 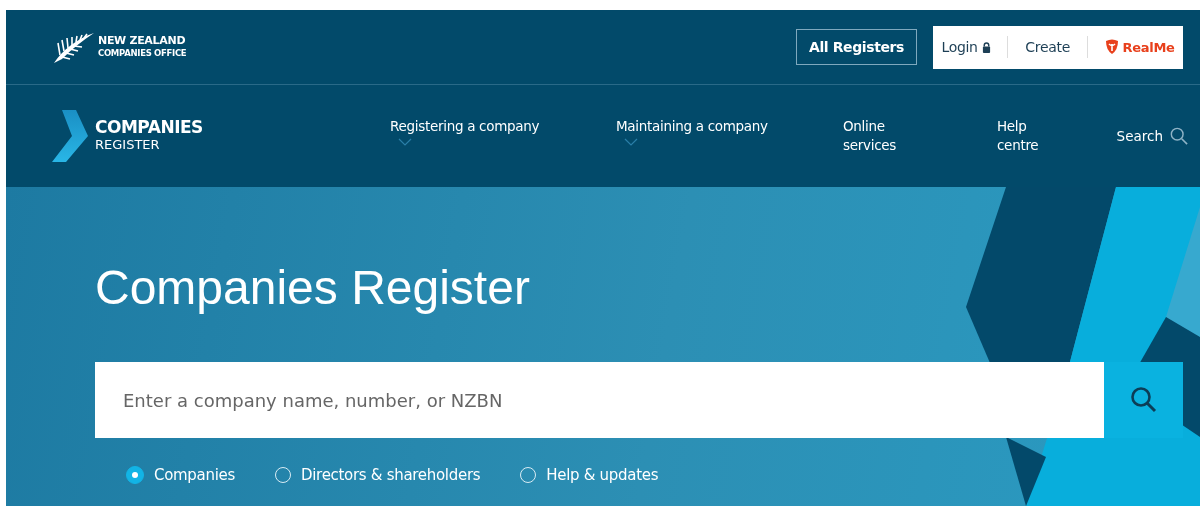 What do you see at coordinates (966, 47) in the screenshot?
I see `login-button: Login` at bounding box center [966, 47].